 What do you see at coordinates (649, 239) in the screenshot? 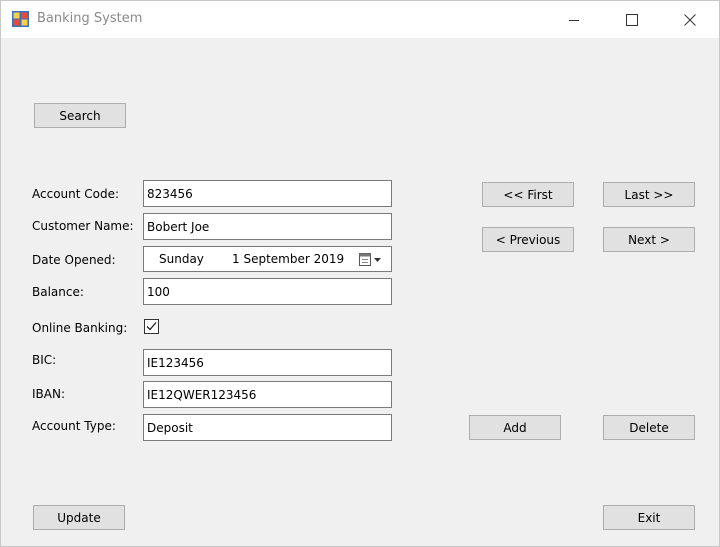
I see `next-button: Next >` at bounding box center [649, 239].